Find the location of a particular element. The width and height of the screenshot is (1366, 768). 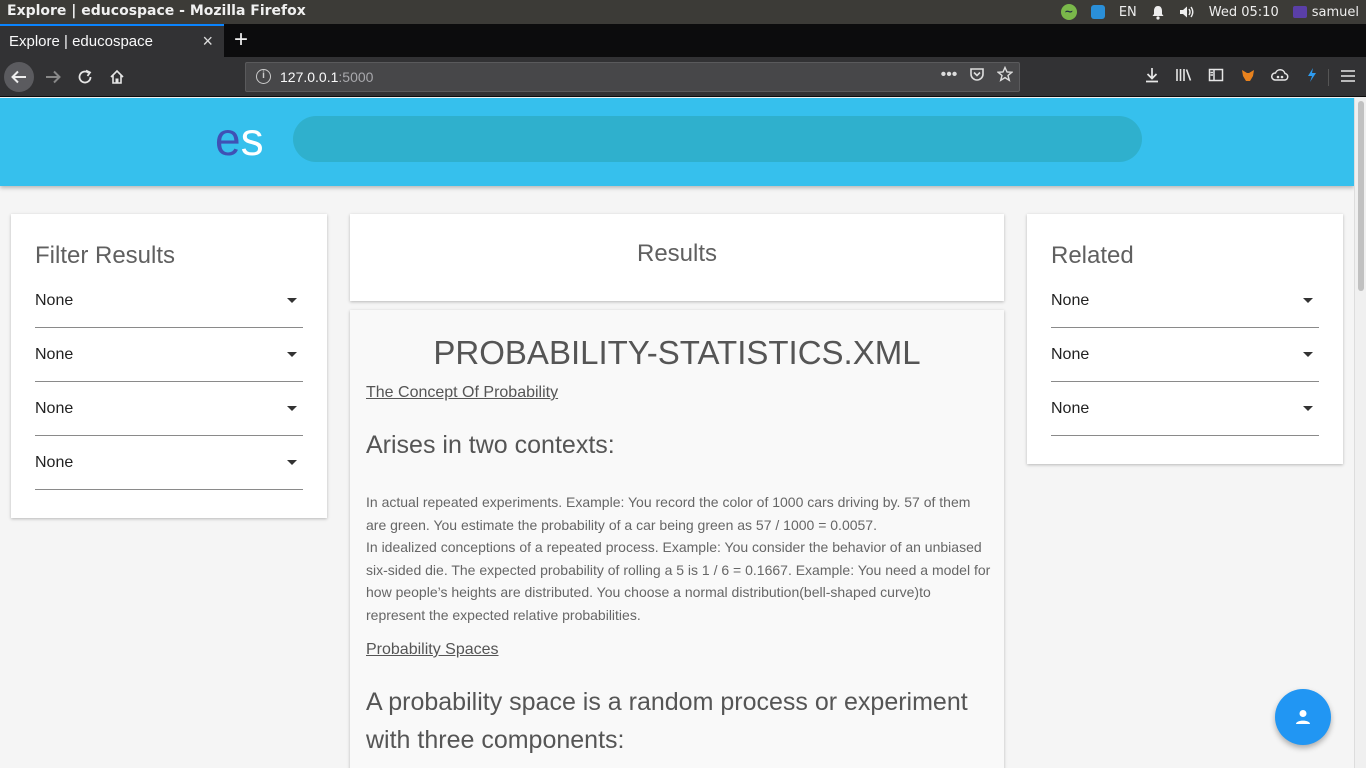

tab-label: Explore | educospace is located at coordinates (81, 41).